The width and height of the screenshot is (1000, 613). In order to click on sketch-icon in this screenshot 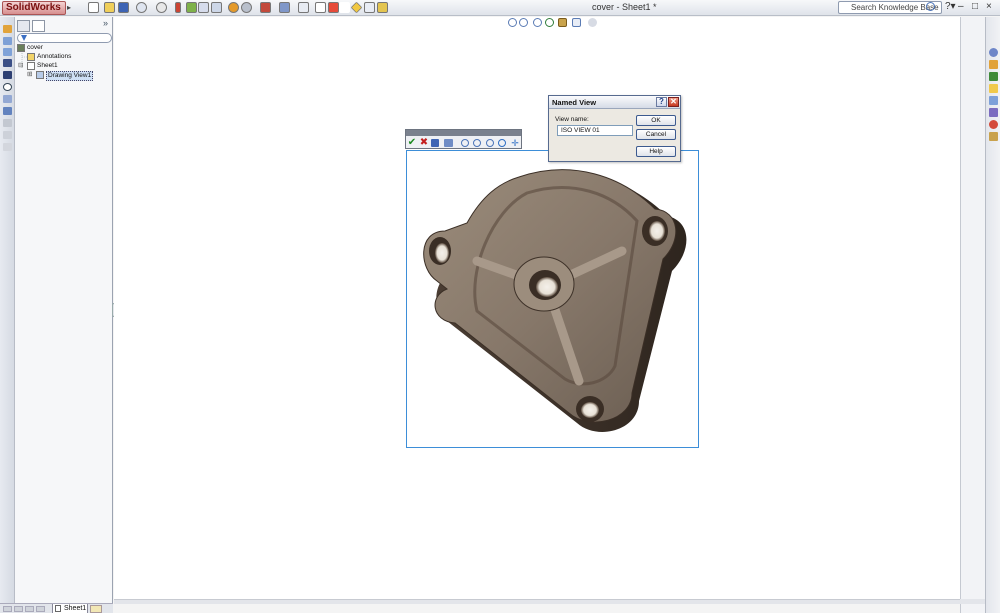, I will do `click(216, 7)`.